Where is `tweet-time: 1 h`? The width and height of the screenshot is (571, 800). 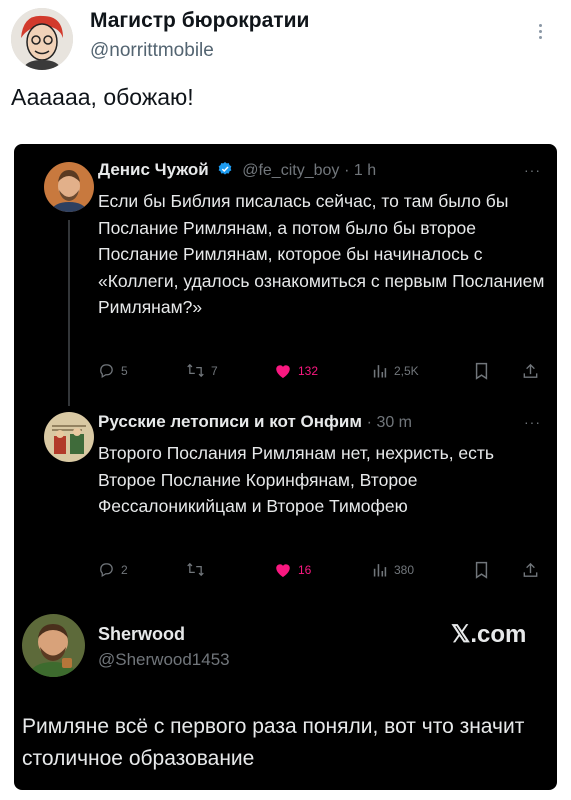
tweet-time: 1 h is located at coordinates (365, 170).